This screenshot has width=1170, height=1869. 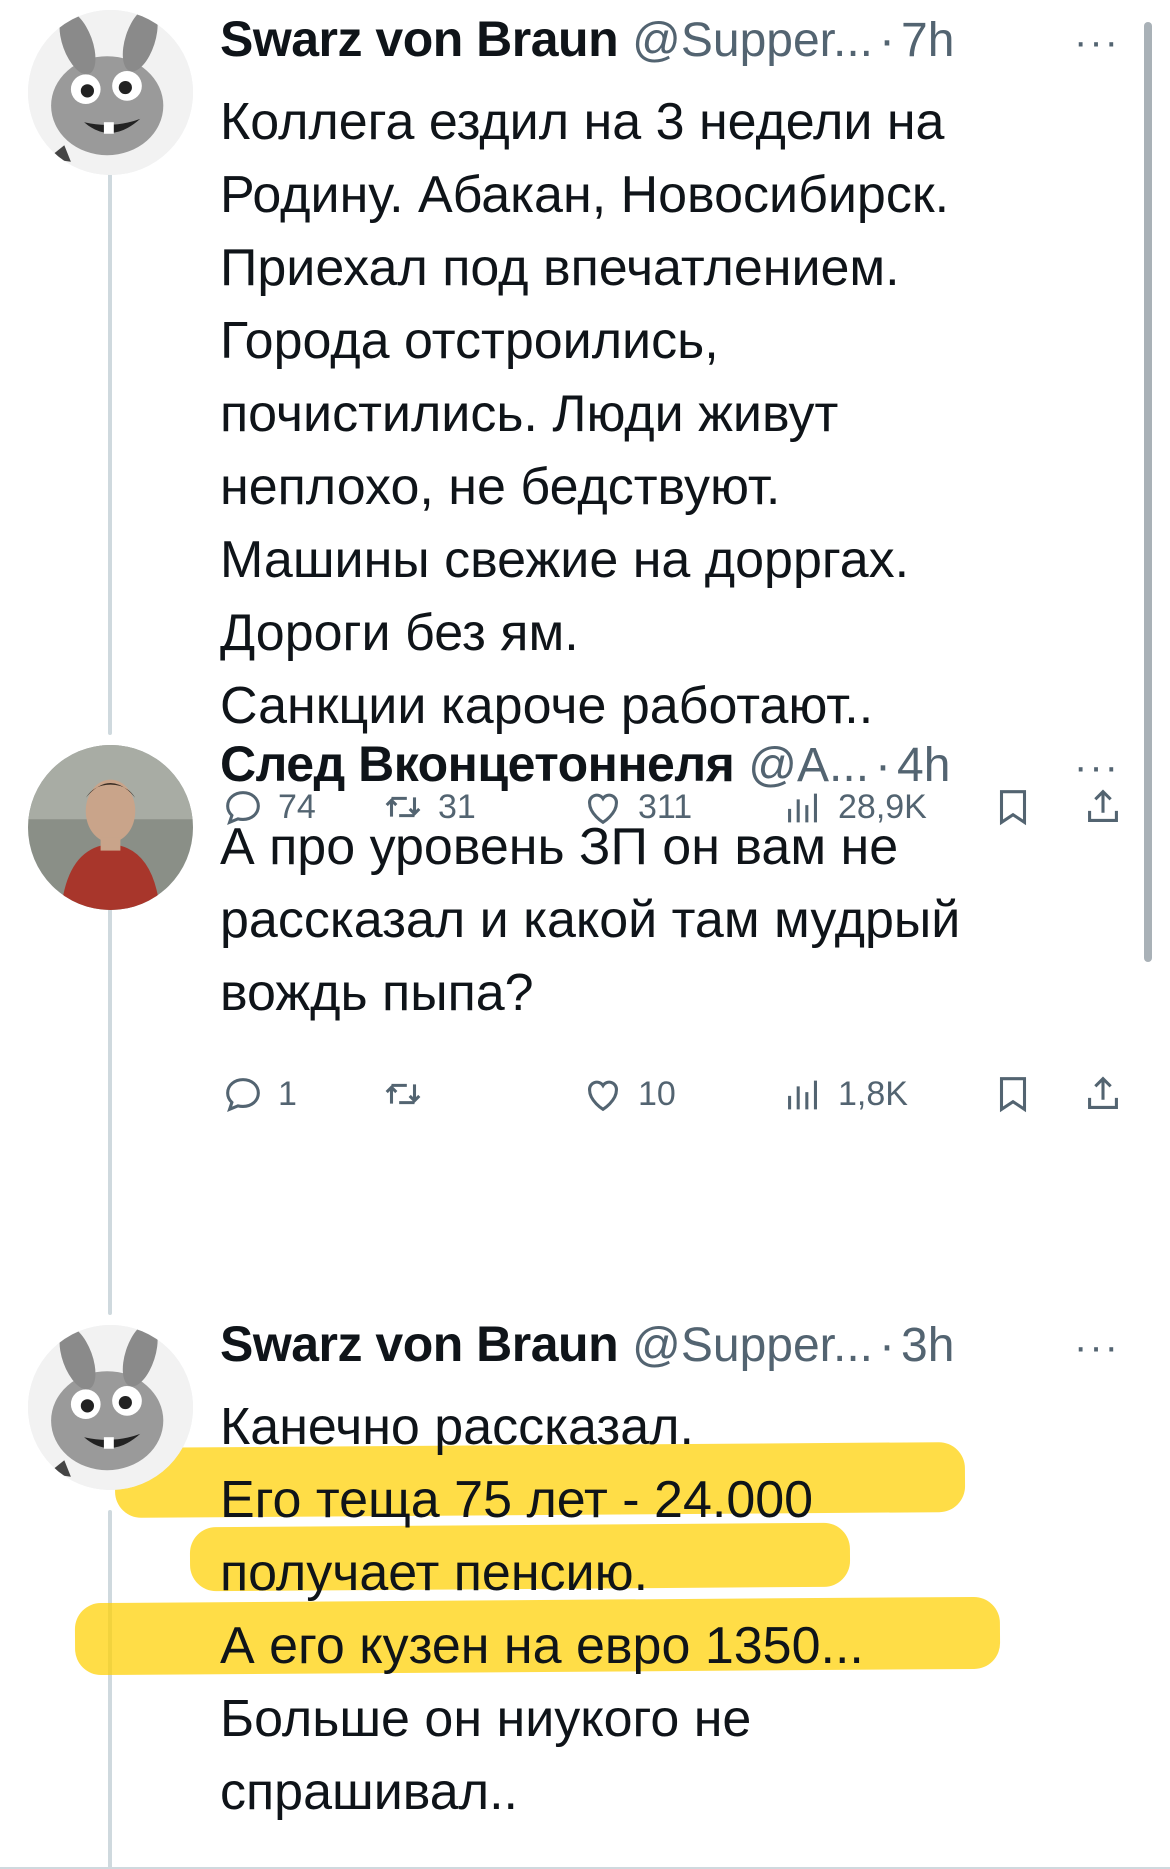 I want to click on bookmark-button, so click(x=1035, y=1094).